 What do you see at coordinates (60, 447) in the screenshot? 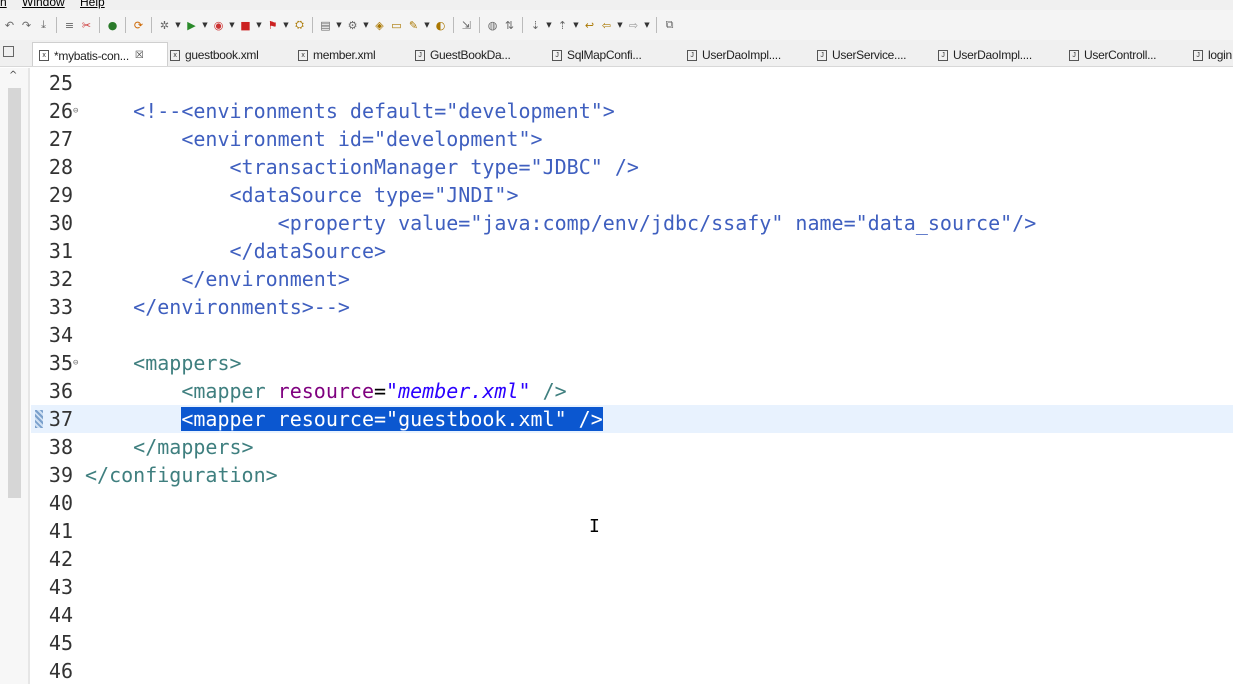
I see `line-number: 38` at bounding box center [60, 447].